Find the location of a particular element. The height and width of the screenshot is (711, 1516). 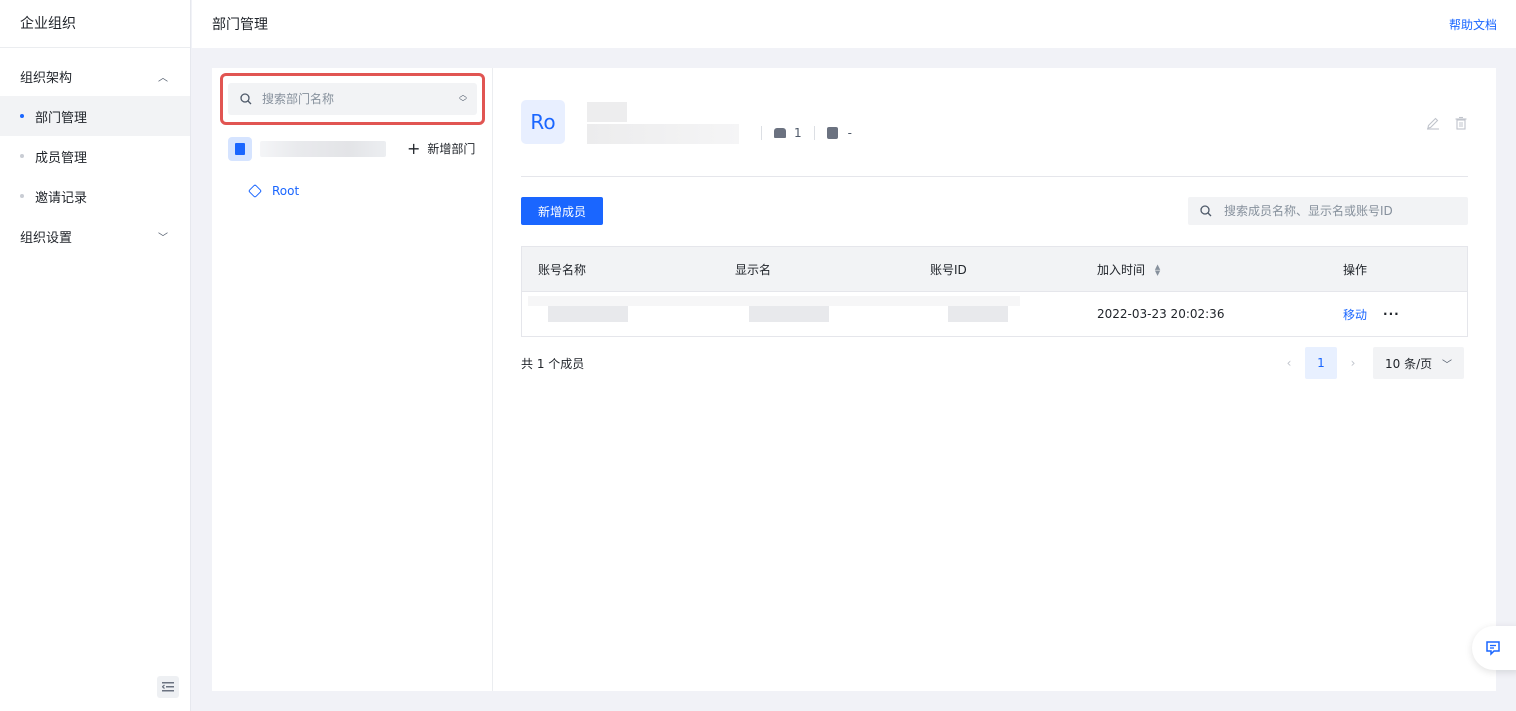

tree-node-label: Root is located at coordinates (286, 191).